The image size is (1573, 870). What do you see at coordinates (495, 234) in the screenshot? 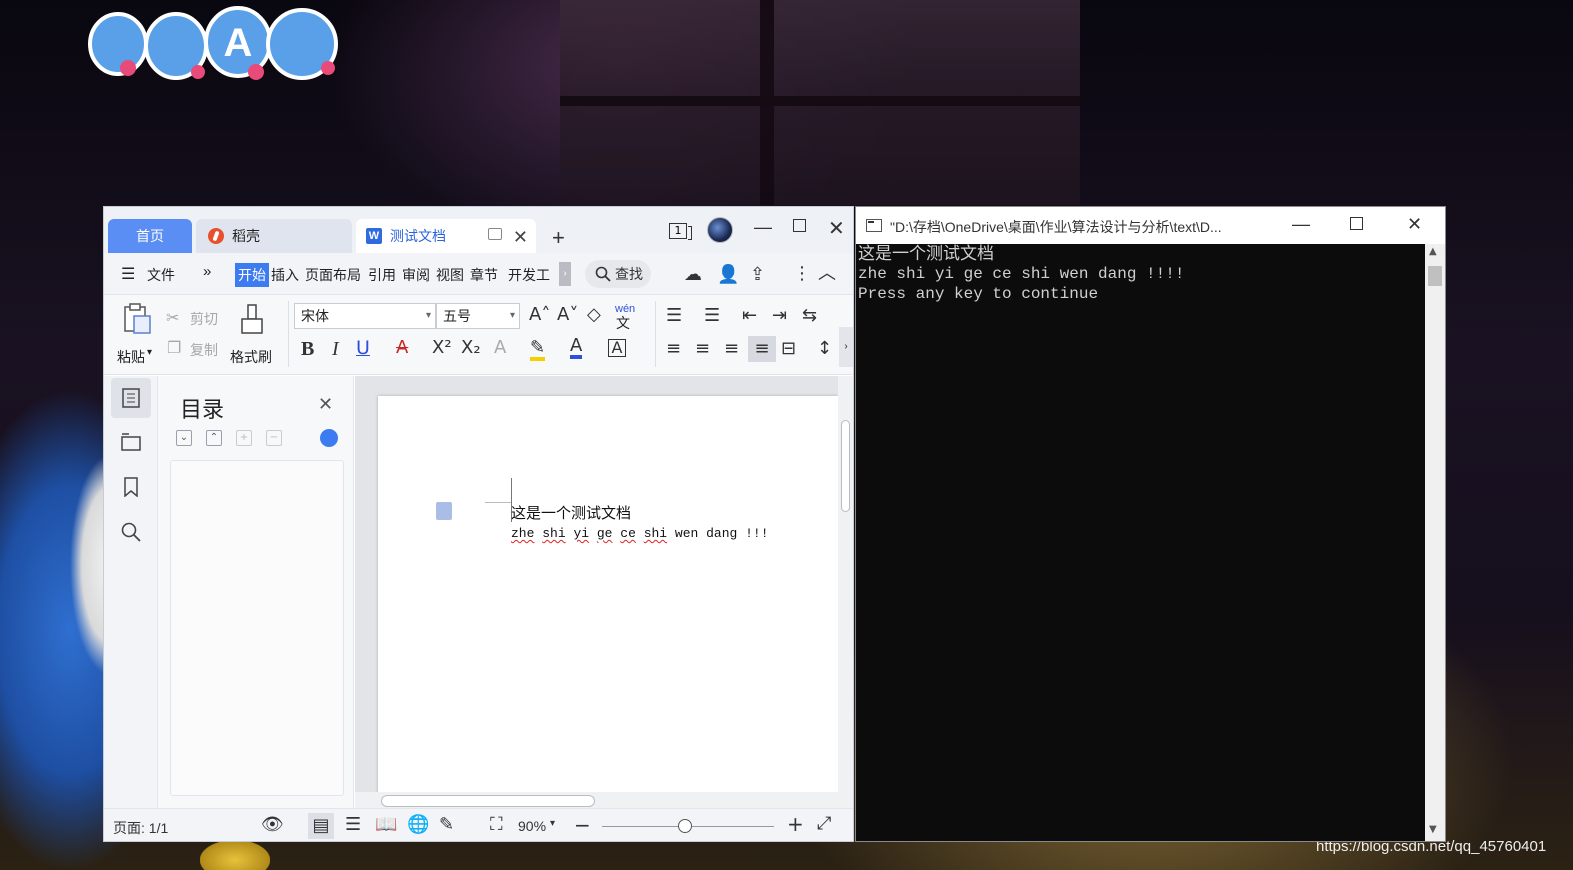
I see `pin-window-icon` at bounding box center [495, 234].